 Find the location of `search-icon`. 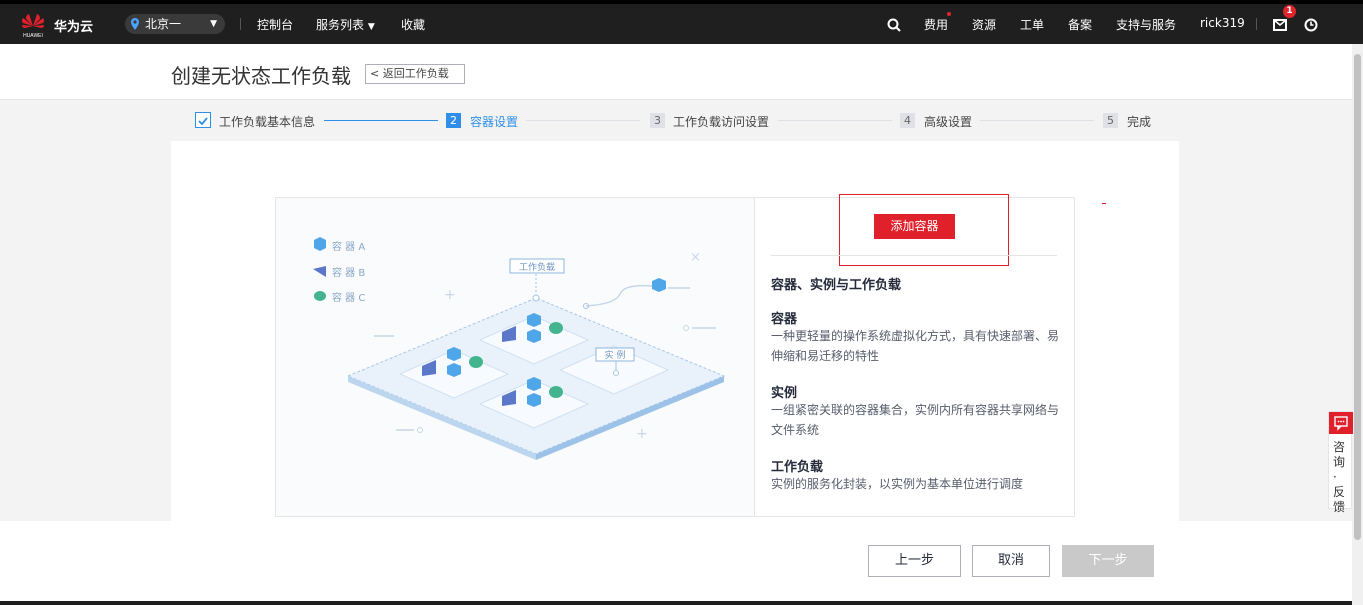

search-icon is located at coordinates (894, 25).